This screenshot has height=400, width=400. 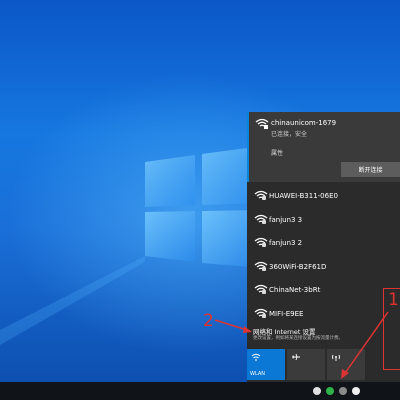 What do you see at coordinates (356, 391) in the screenshot?
I see `network-tray-icon` at bounding box center [356, 391].